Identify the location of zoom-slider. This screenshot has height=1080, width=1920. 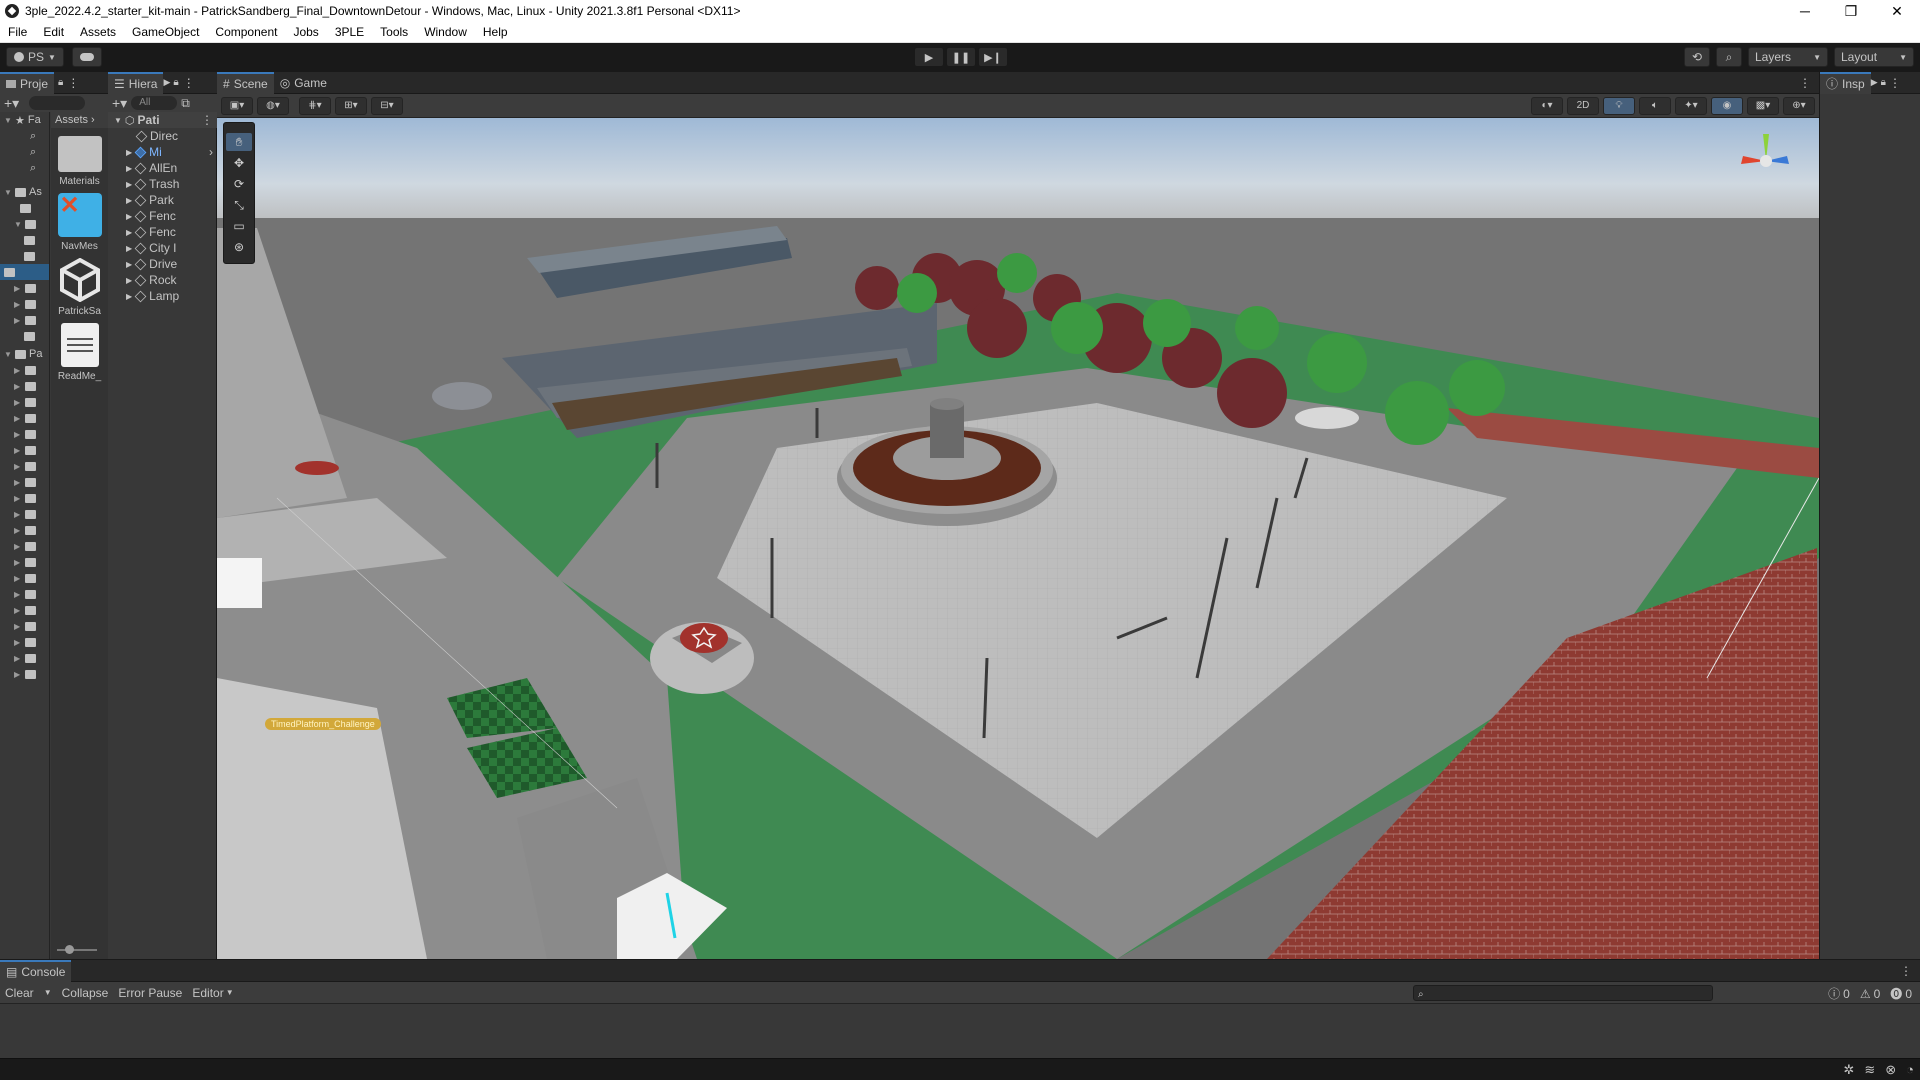
(77, 949).